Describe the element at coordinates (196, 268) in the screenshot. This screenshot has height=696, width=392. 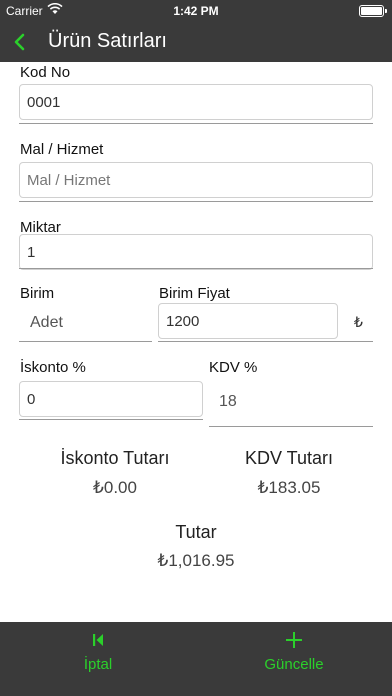
I see `miktar-underline` at that location.